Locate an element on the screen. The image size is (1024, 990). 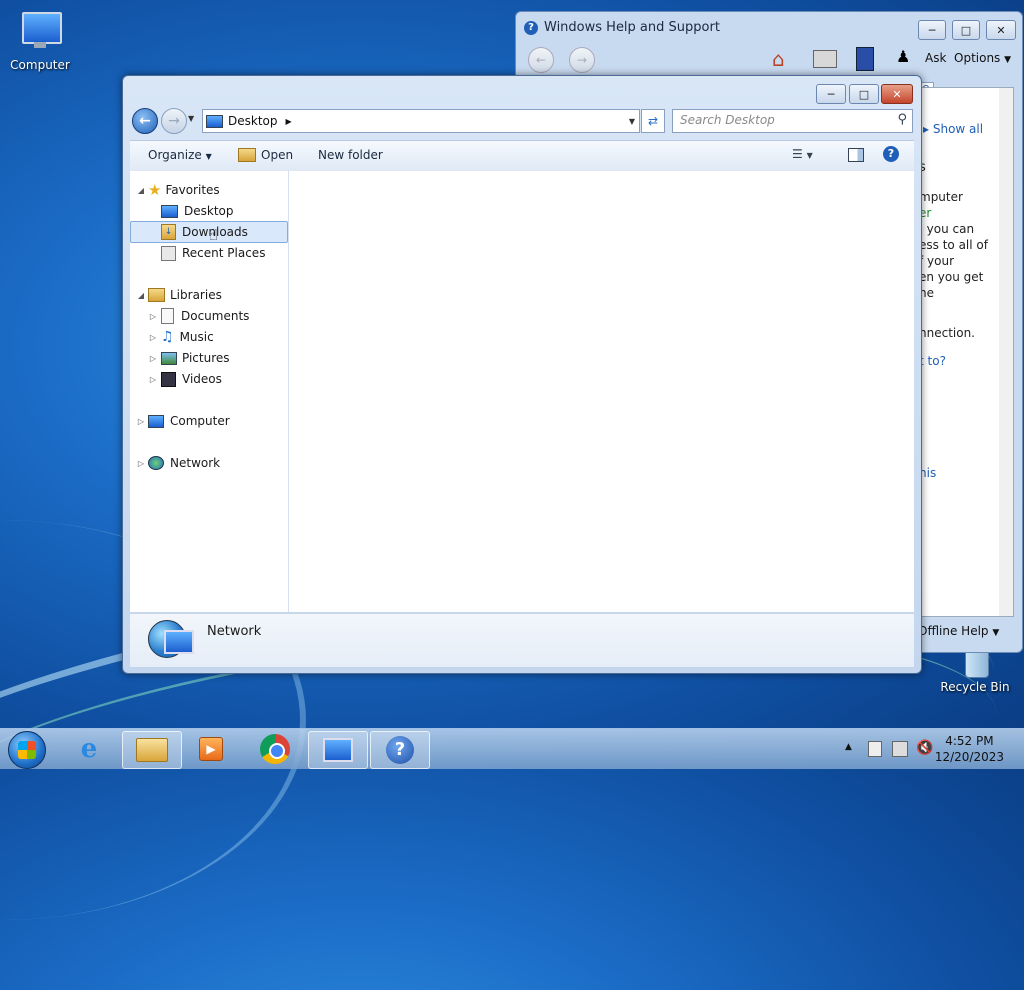
print-icon is located at coordinates (825, 59).